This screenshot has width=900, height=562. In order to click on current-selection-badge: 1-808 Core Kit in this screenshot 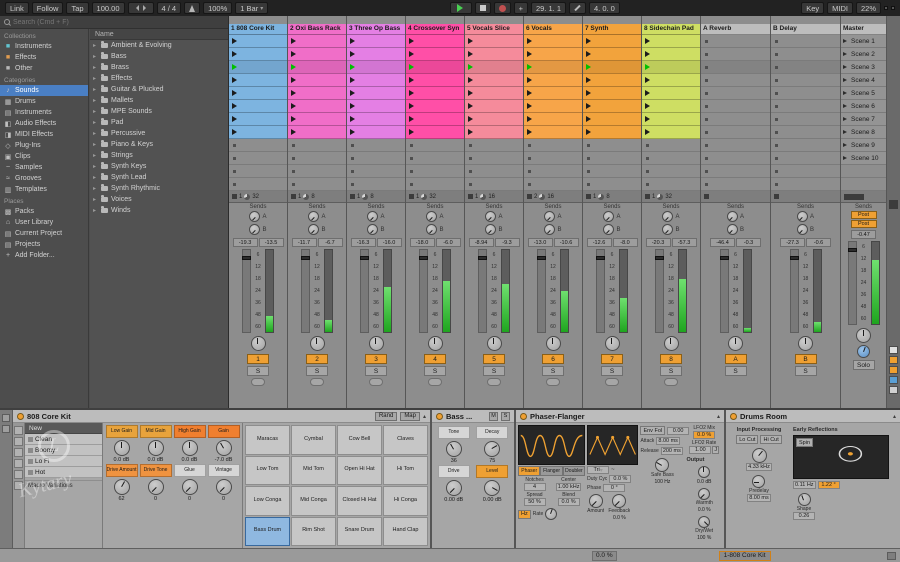, I will do `click(744, 555)`.